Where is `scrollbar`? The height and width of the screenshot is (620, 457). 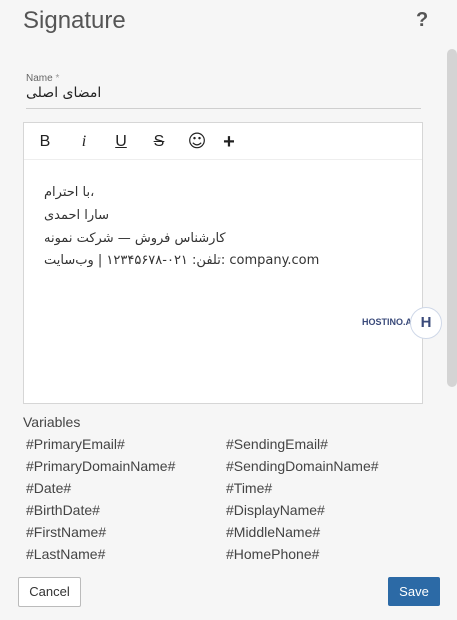
scrollbar is located at coordinates (452, 218).